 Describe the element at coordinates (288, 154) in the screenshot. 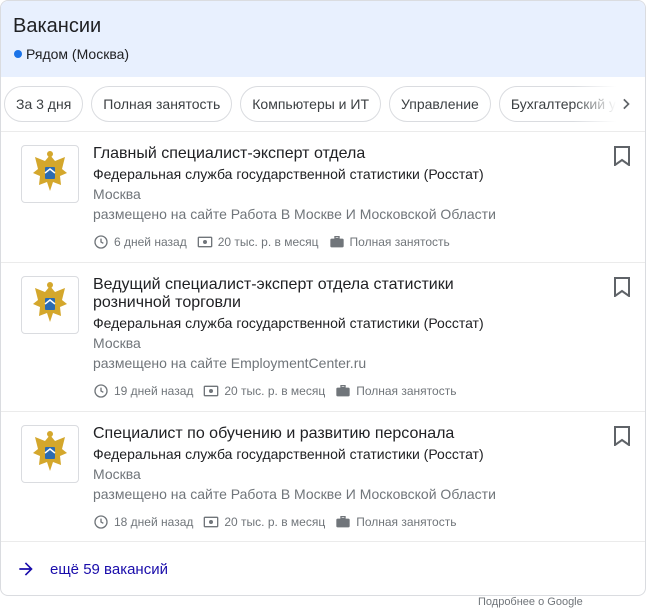

I see `job-title: Главный специалист-эксперт отдела` at that location.